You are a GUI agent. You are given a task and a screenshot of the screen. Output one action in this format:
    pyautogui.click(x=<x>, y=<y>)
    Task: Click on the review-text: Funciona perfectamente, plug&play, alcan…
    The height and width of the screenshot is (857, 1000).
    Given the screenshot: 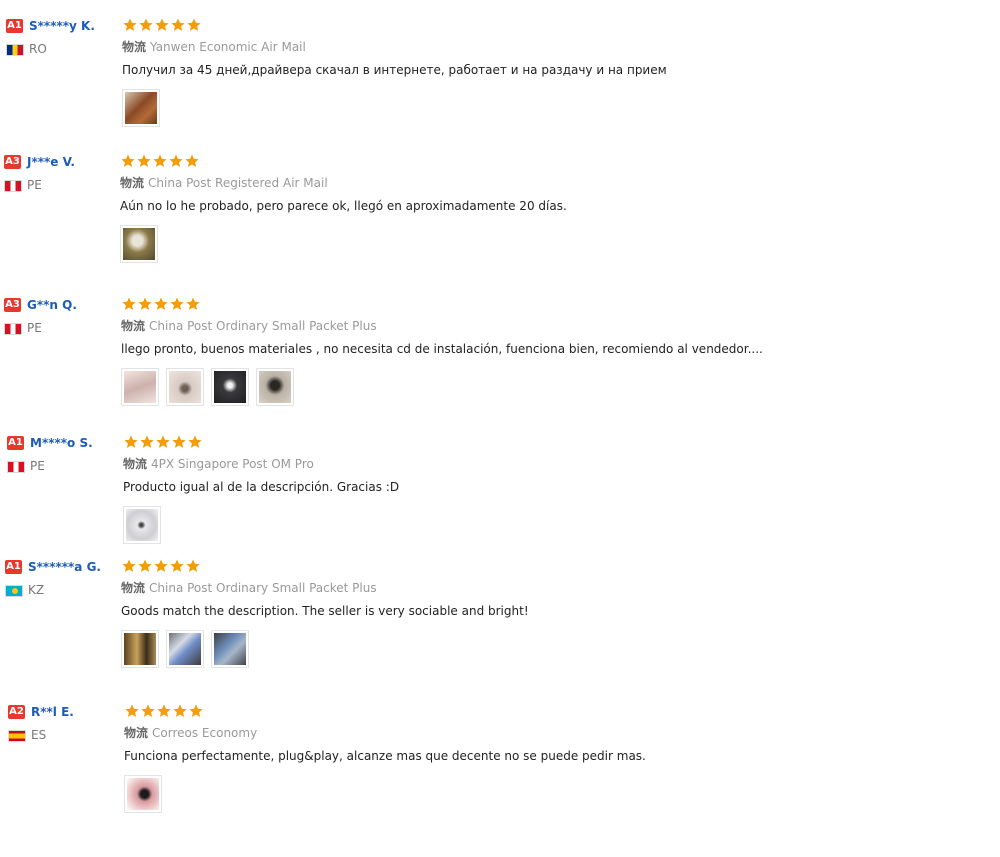 What is the action you would take?
    pyautogui.click(x=385, y=756)
    